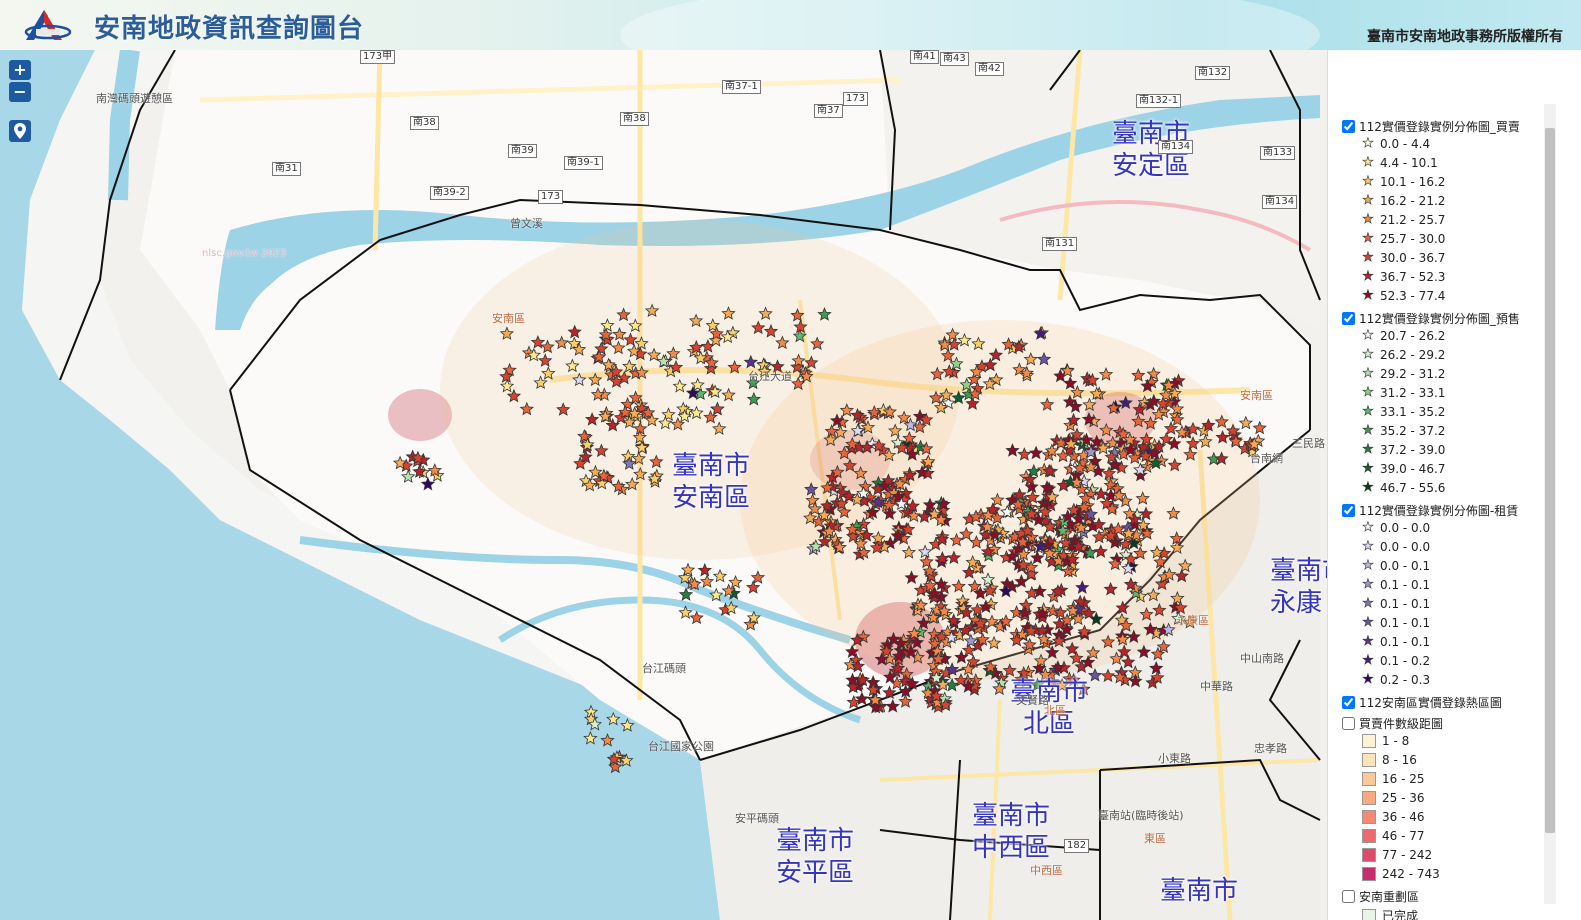  I want to click on legend-item: ★ 46.7 - 55.6, so click(1404, 488).